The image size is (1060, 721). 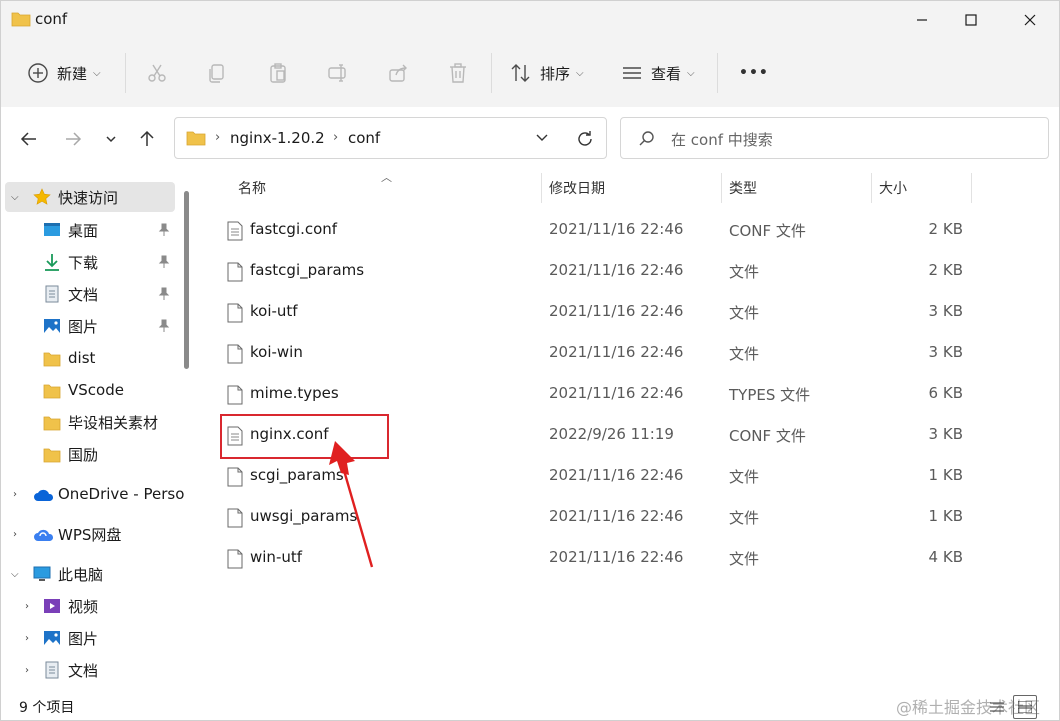 I want to click on nav-item-desktop: 桌面, so click(x=93, y=230).